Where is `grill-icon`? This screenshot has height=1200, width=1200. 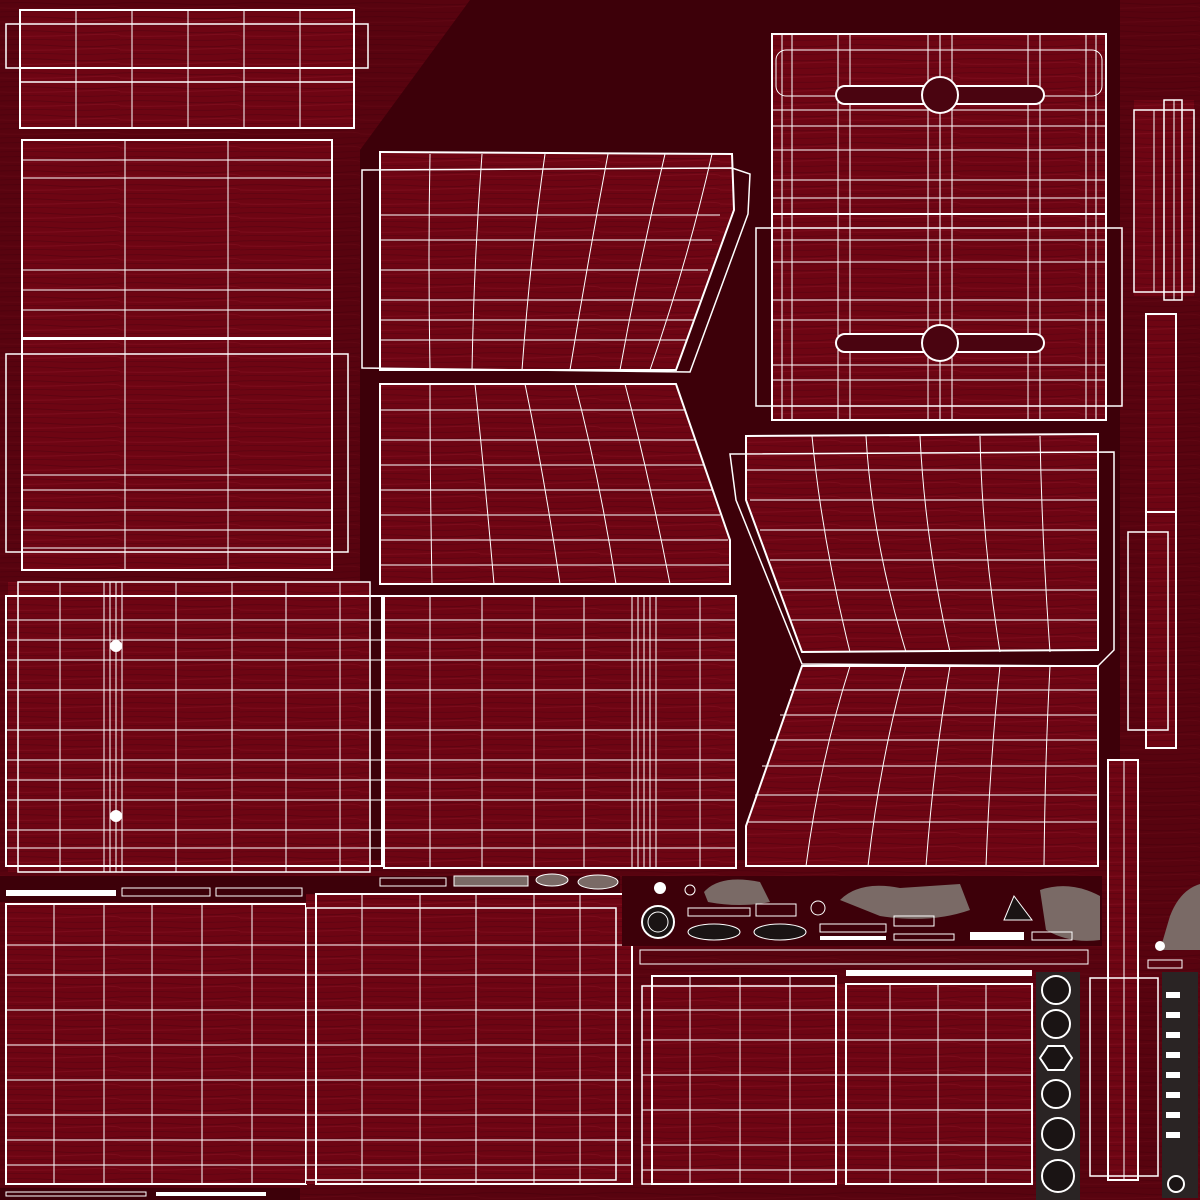 grill-icon is located at coordinates (1056, 990).